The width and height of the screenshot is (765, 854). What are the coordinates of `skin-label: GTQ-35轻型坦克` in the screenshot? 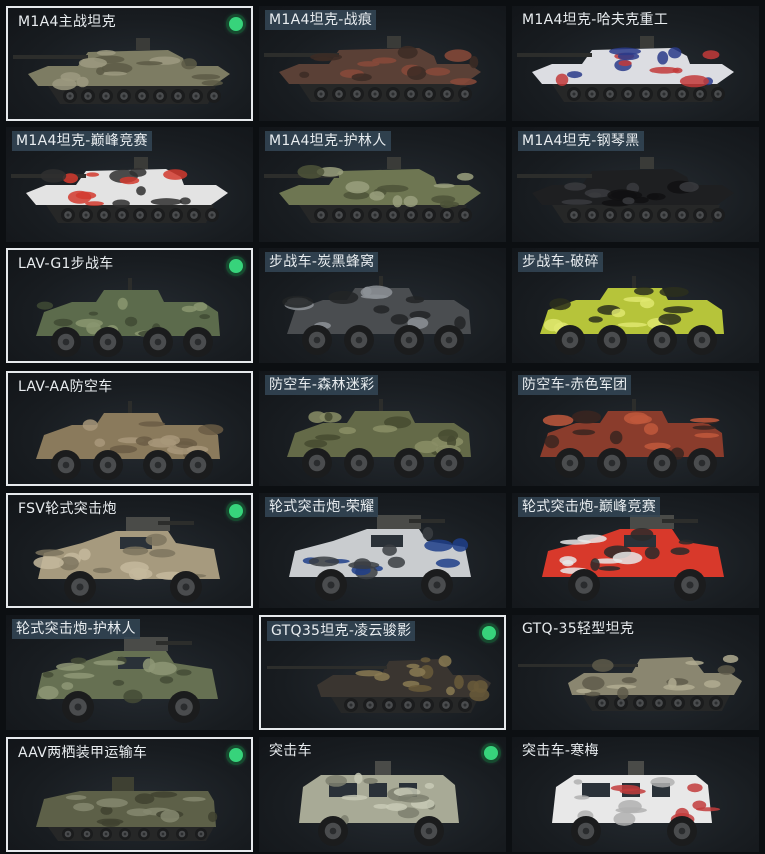 It's located at (578, 629).